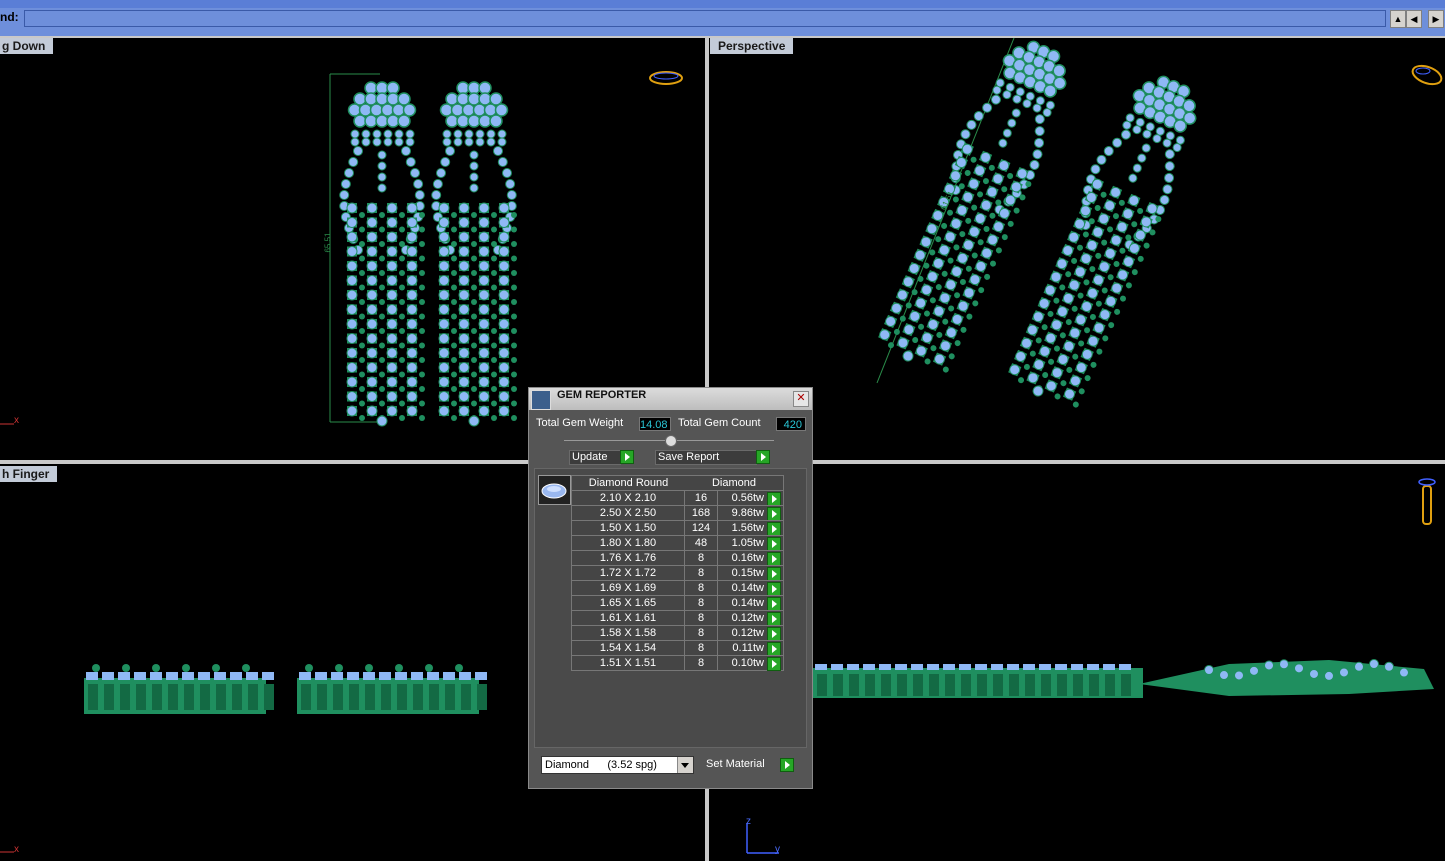 The height and width of the screenshot is (861, 1445). What do you see at coordinates (1398, 19) in the screenshot?
I see `scroll-up-button: ▲` at bounding box center [1398, 19].